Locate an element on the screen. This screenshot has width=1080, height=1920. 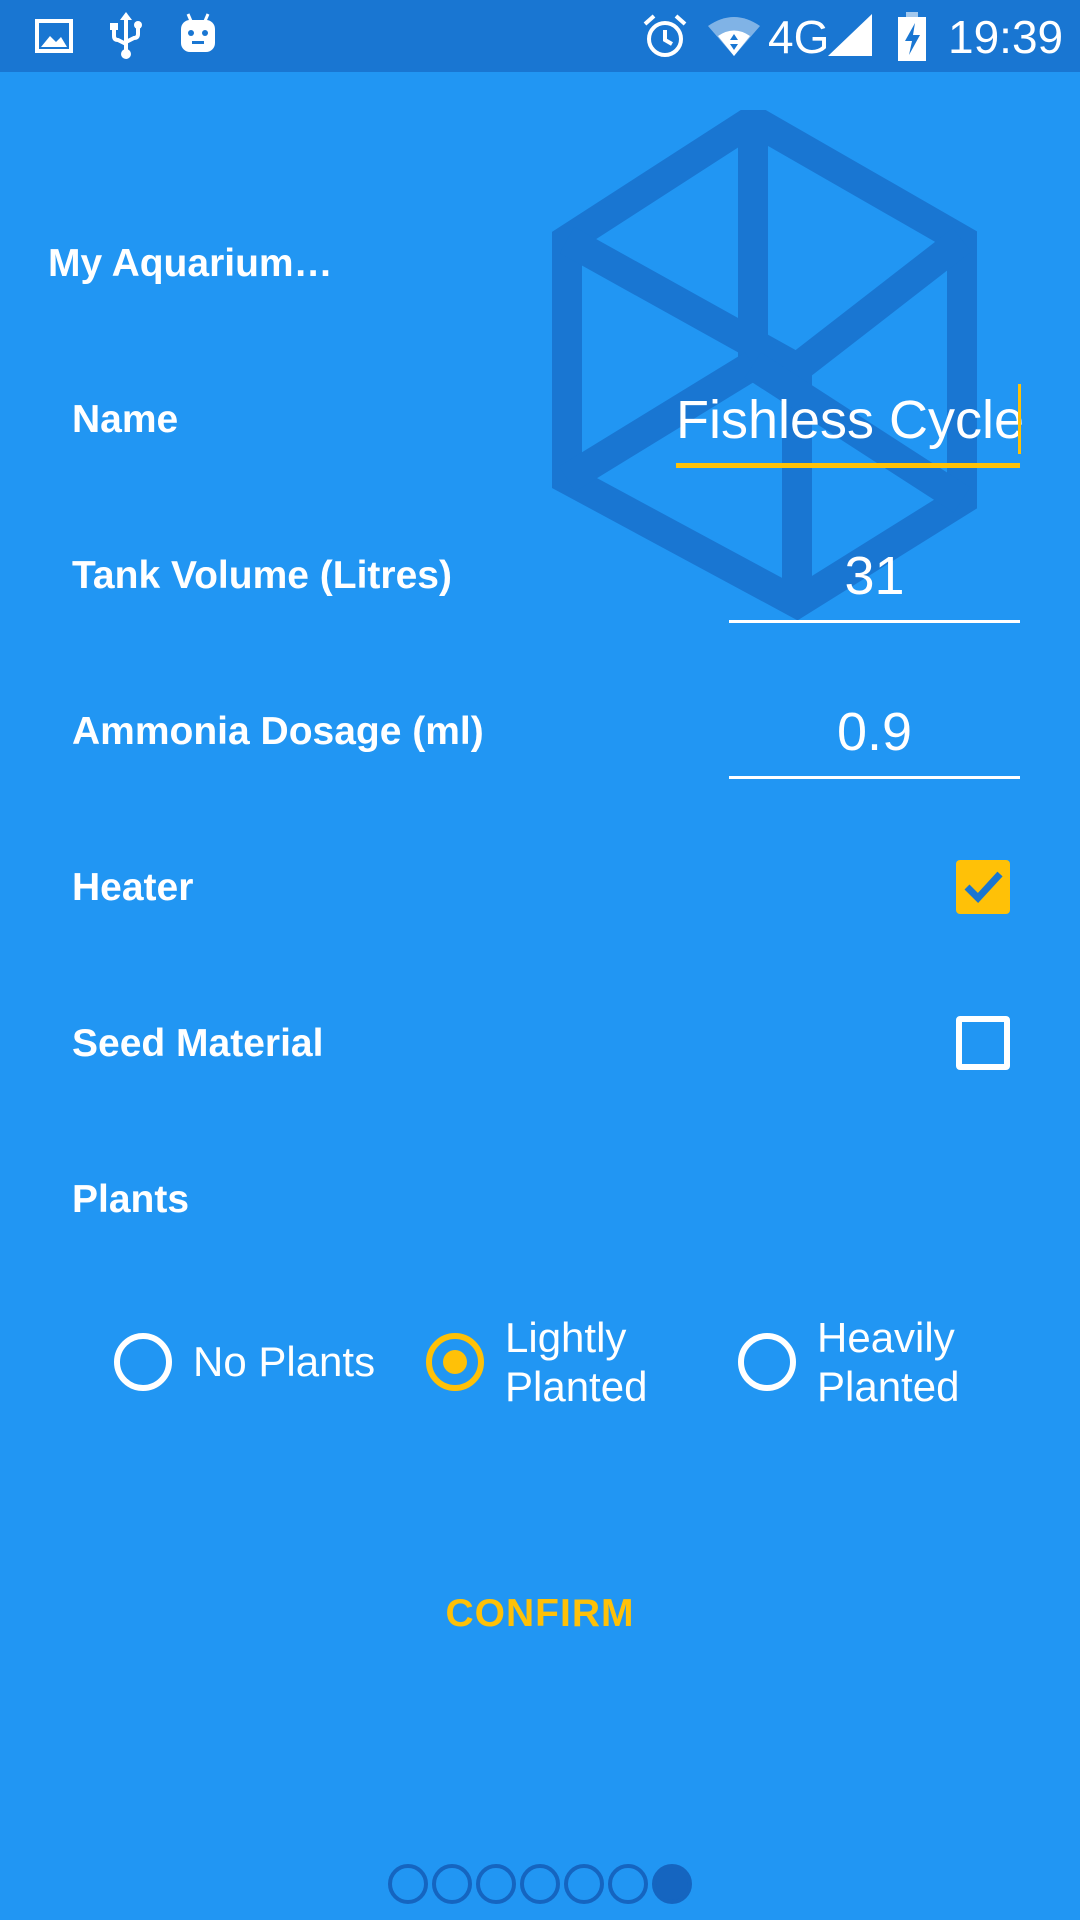
plants-label: Plants is located at coordinates (131, 1199).